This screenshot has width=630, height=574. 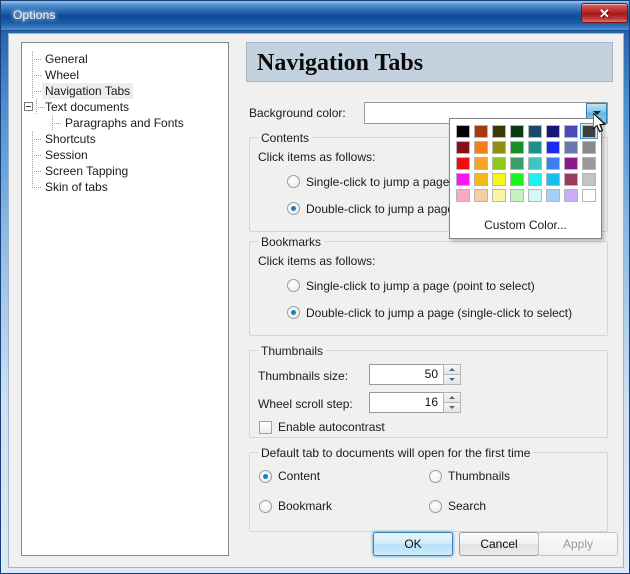 I want to click on cancel-button: Cancel, so click(x=499, y=544).